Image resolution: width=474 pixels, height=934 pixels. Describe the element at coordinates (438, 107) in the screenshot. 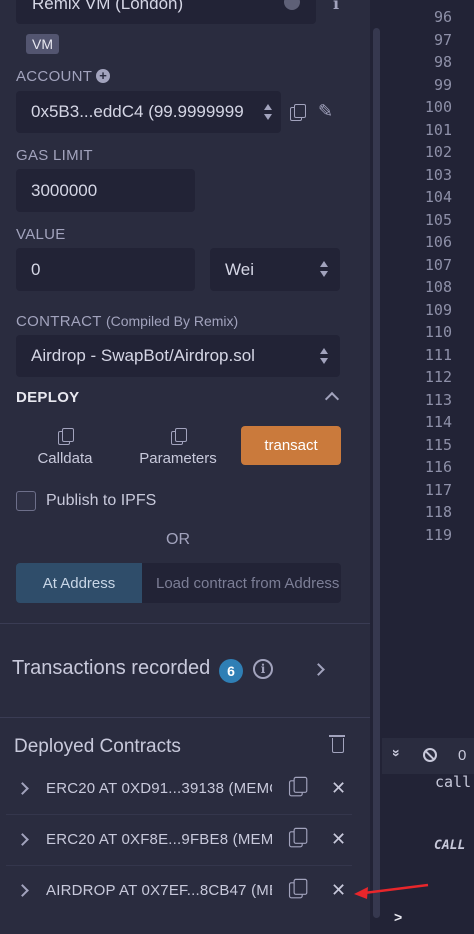

I see `line-number: 100` at that location.